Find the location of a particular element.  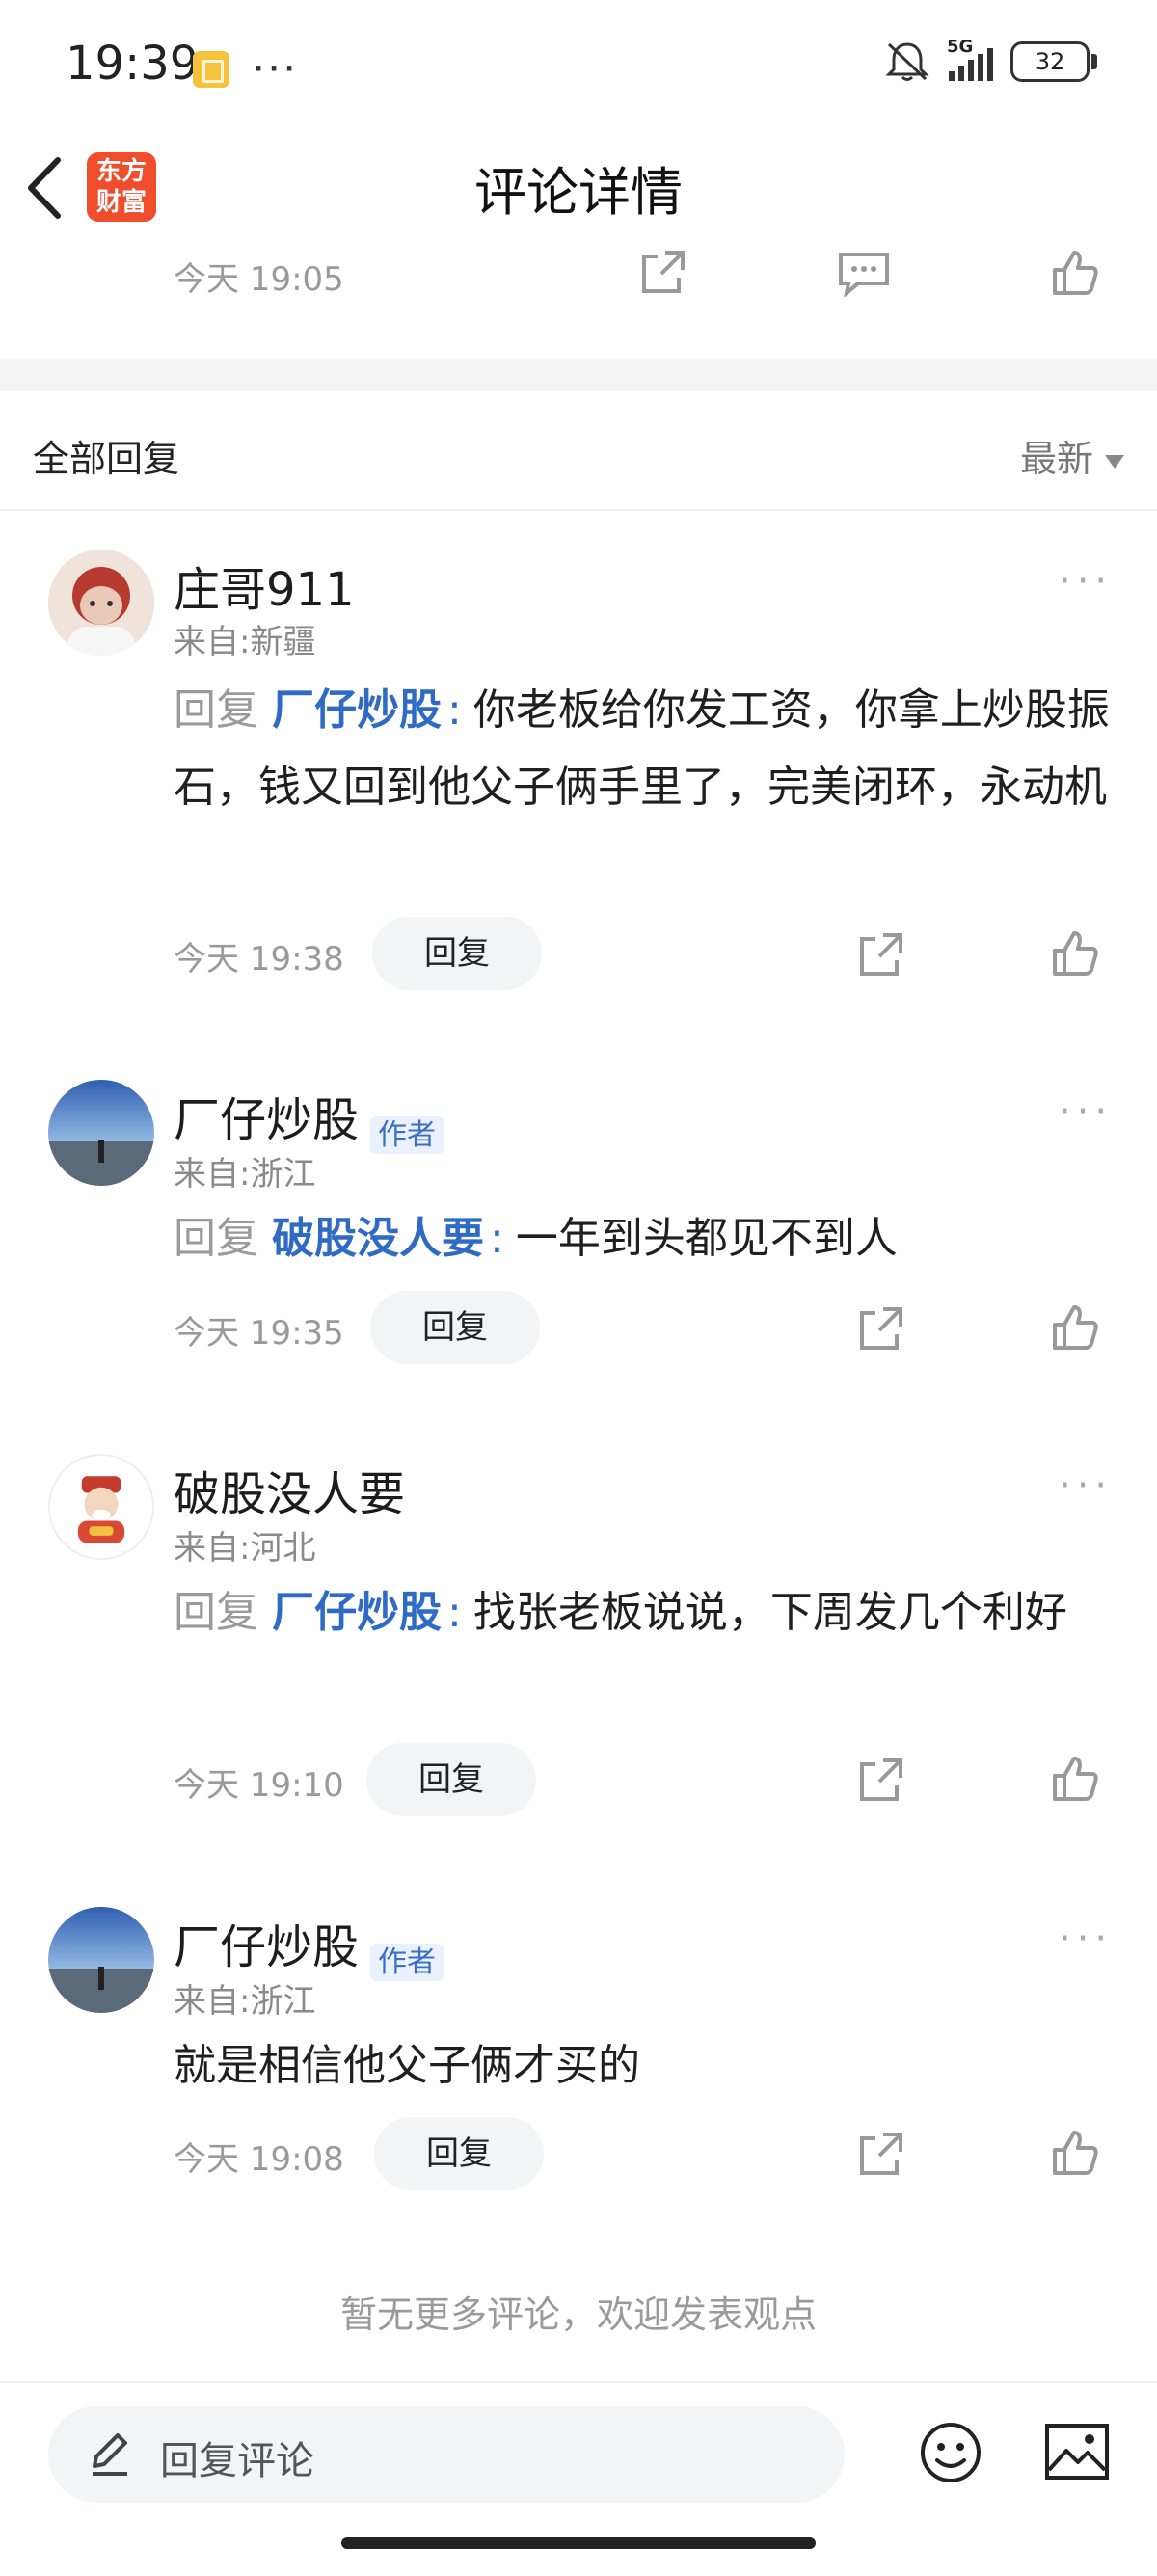

notes-app-icon is located at coordinates (211, 69).